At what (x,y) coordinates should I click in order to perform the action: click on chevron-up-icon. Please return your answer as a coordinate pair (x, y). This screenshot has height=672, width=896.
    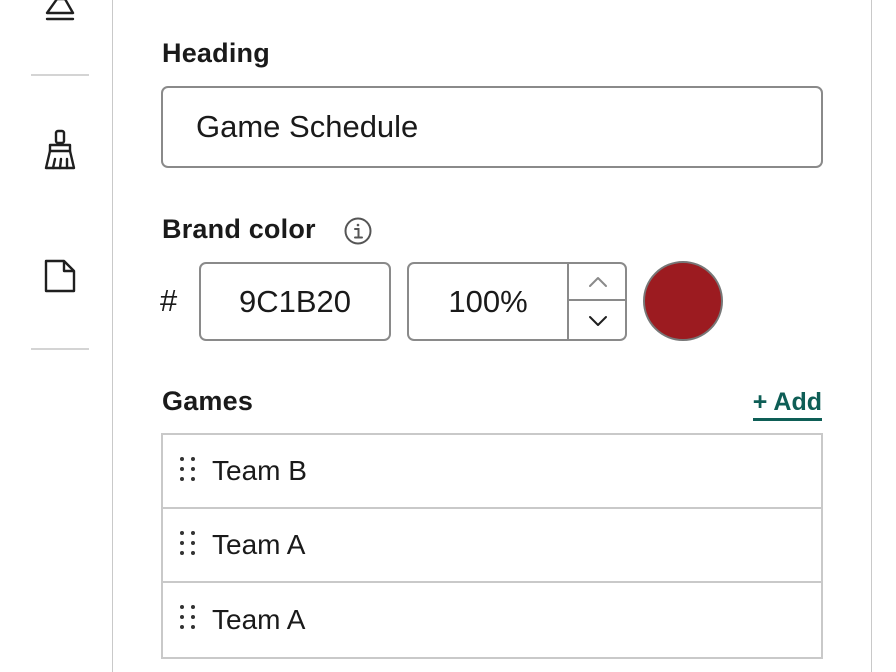
    Looking at the image, I should click on (598, 281).